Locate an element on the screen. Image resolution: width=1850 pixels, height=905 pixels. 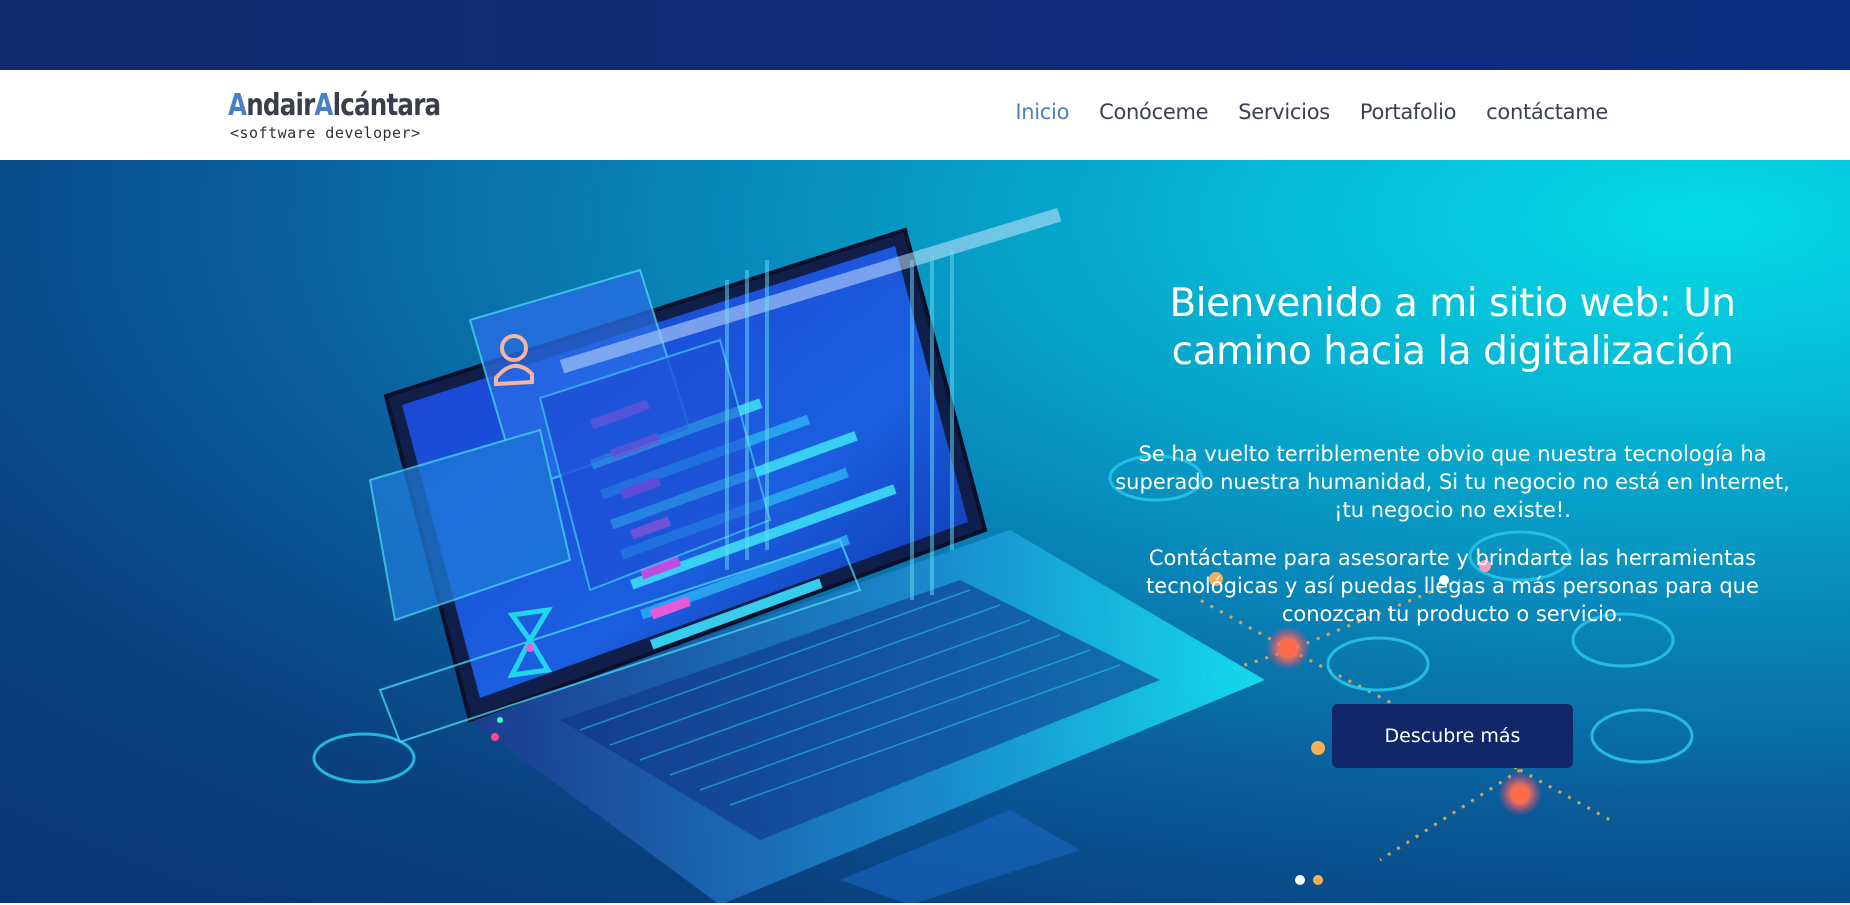
logo-wordmark: AndairAlcántara is located at coordinates (334, 105).